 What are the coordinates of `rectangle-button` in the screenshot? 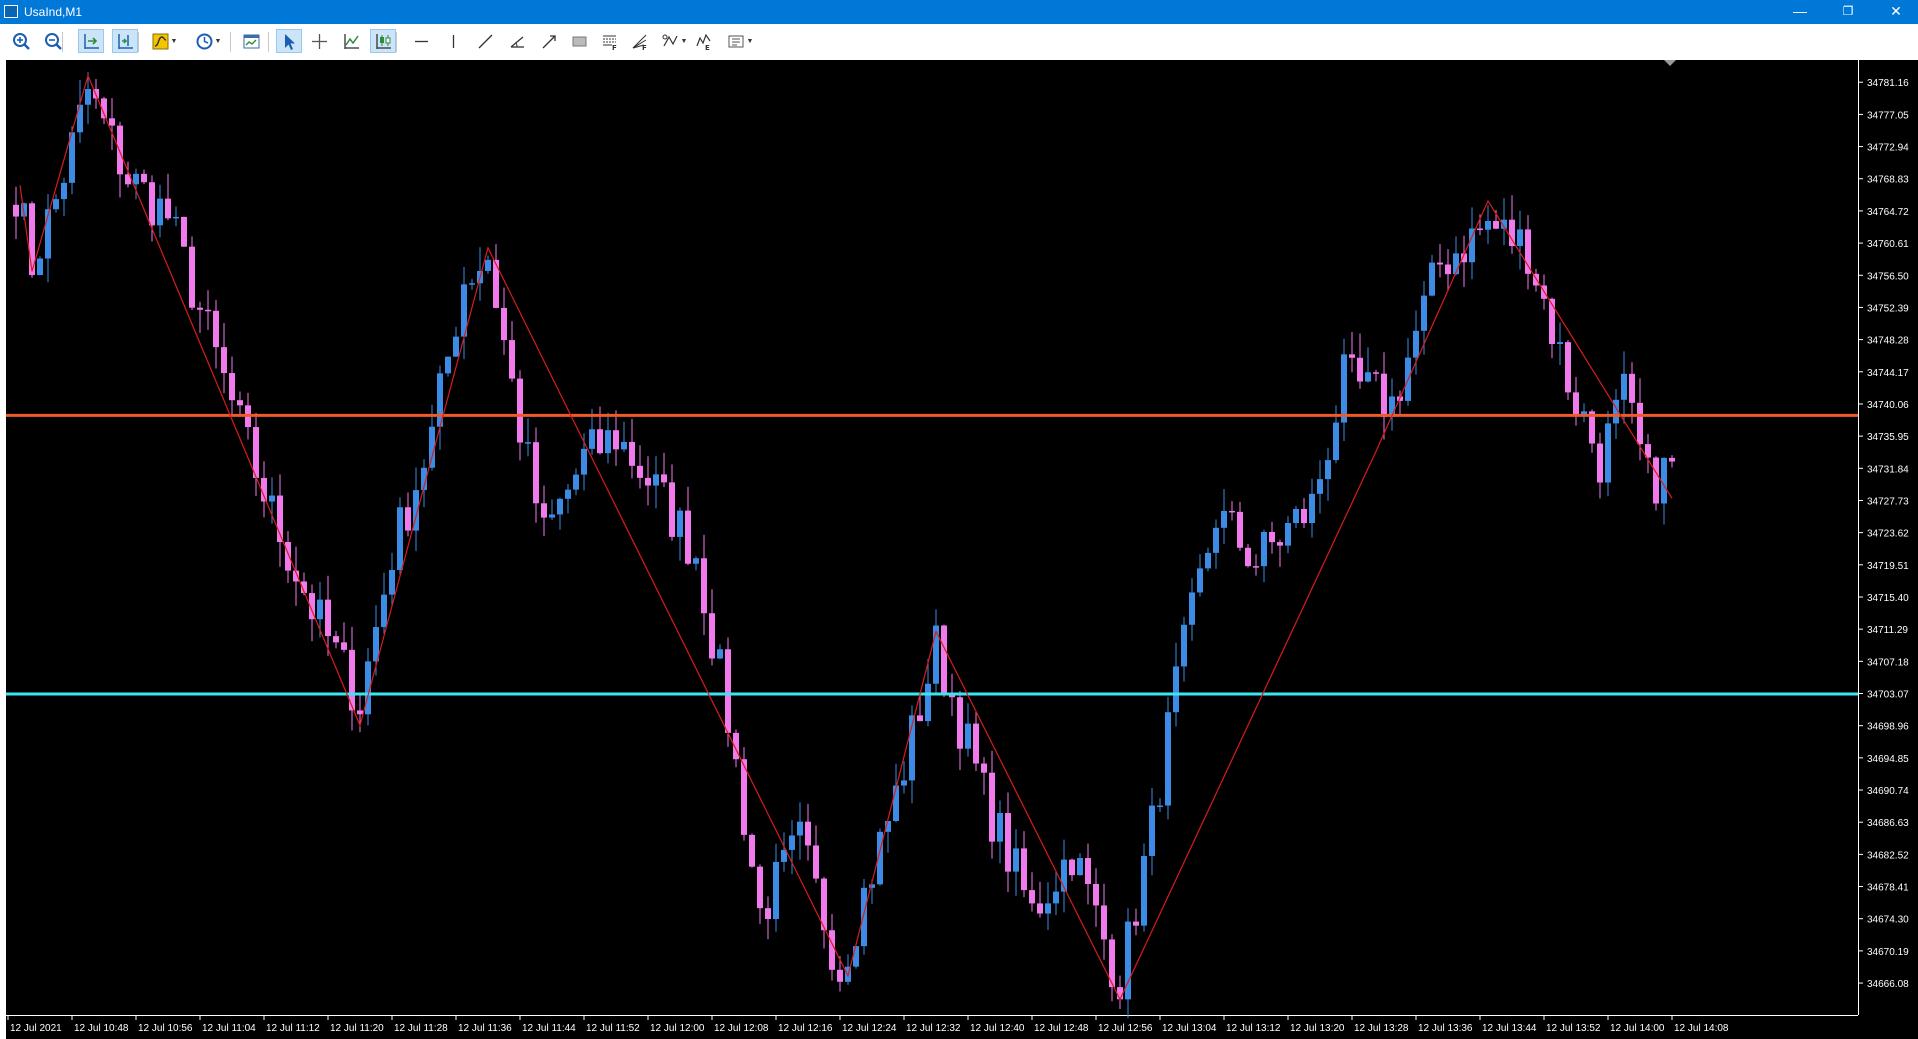 It's located at (579, 41).